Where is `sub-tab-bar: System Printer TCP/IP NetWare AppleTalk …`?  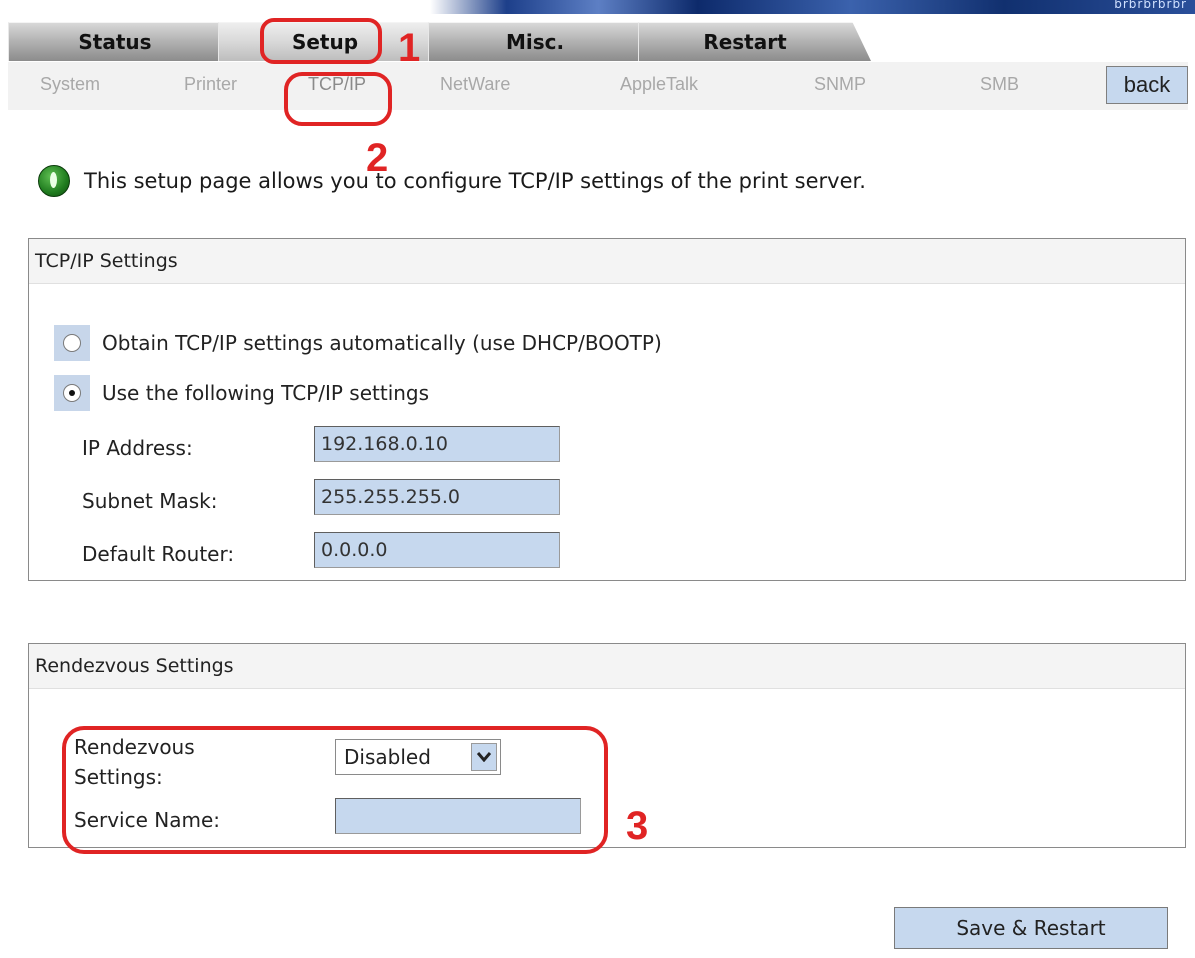
sub-tab-bar: System Printer TCP/IP NetWare AppleTalk … is located at coordinates (598, 86).